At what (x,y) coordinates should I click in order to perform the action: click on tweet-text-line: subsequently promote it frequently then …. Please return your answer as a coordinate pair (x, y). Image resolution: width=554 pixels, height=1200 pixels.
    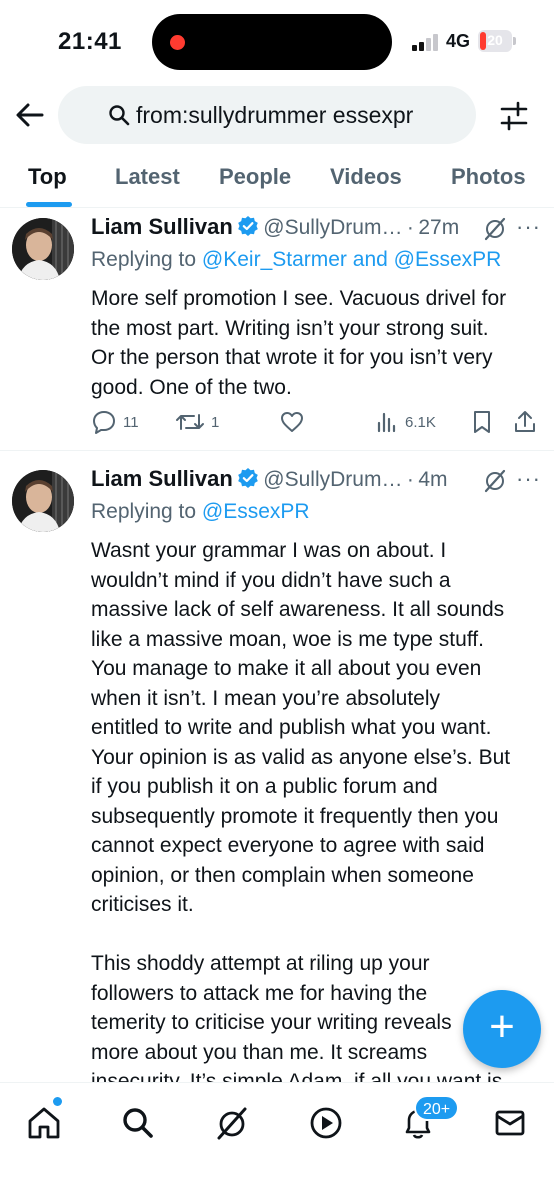
    Looking at the image, I should click on (295, 816).